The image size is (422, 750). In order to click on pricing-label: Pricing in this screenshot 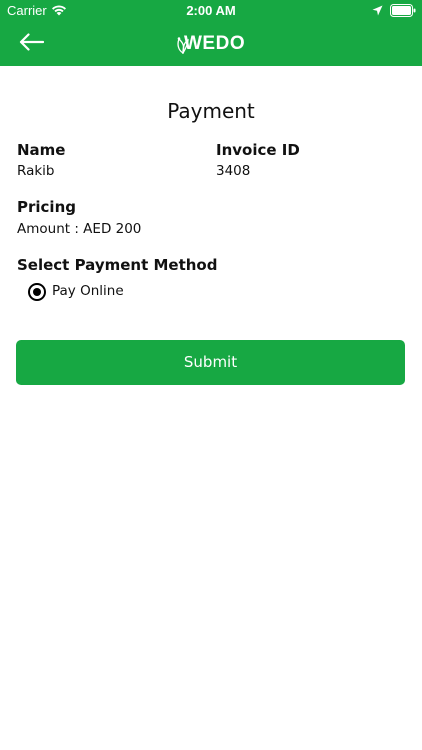, I will do `click(46, 207)`.